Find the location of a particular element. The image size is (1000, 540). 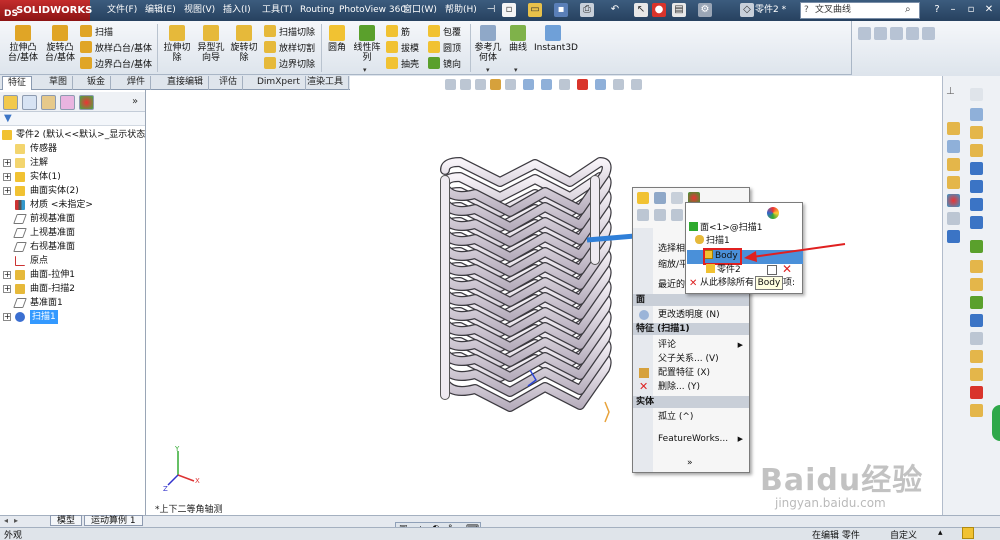

tree-item-plane1: 基准面1 is located at coordinates (72, 303).